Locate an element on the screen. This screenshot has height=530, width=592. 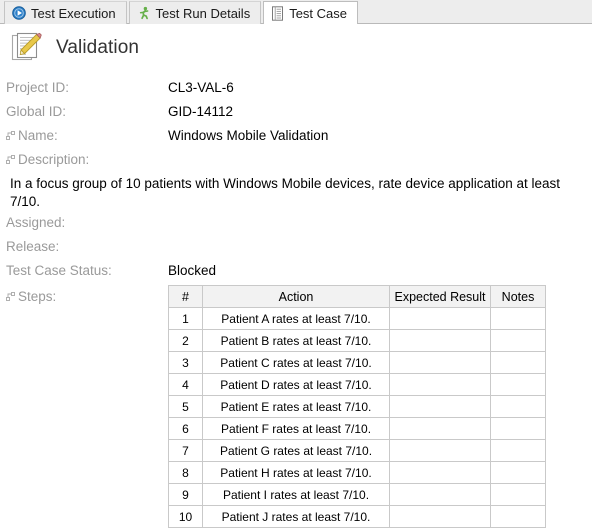
field-label-text: Project ID: is located at coordinates (38, 87).